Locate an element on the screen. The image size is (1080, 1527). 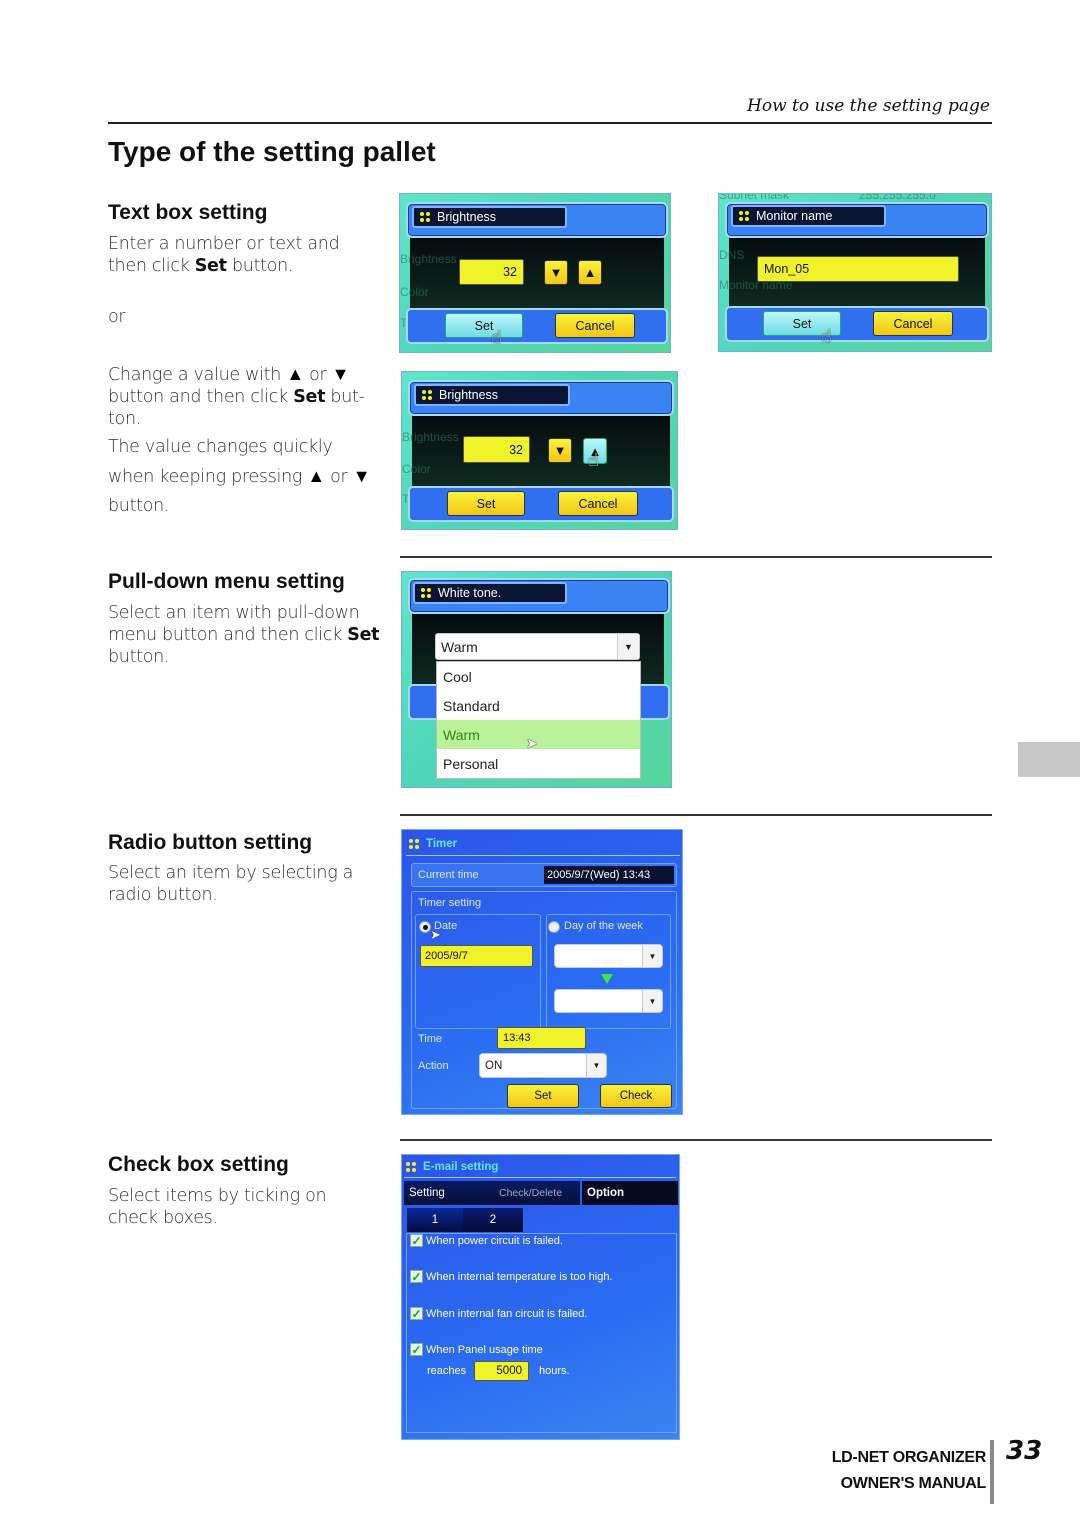
check-row: ✓ When internal fan circuit is failed. is located at coordinates (498, 1313).